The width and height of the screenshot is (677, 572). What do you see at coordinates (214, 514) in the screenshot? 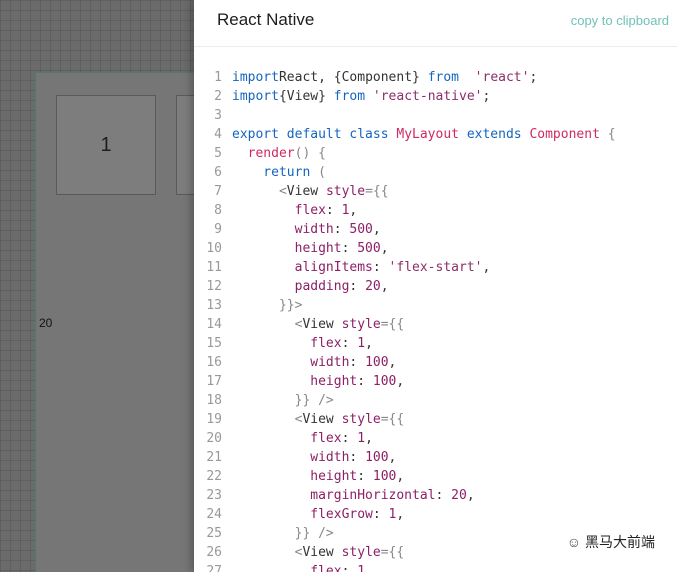
I see `line-number: 24` at bounding box center [214, 514].